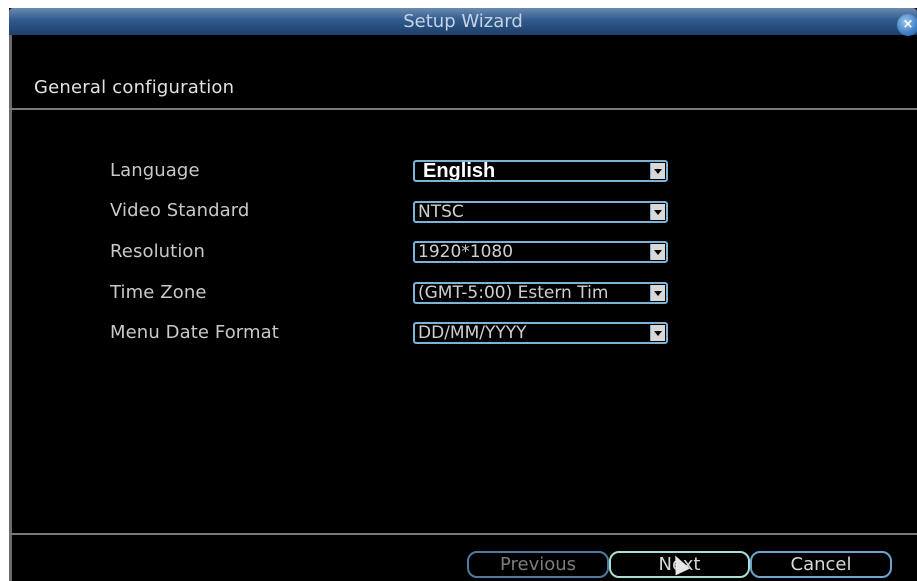 Image resolution: width=917 pixels, height=581 pixels. Describe the element at coordinates (155, 170) in the screenshot. I see `language-label: Language` at that location.